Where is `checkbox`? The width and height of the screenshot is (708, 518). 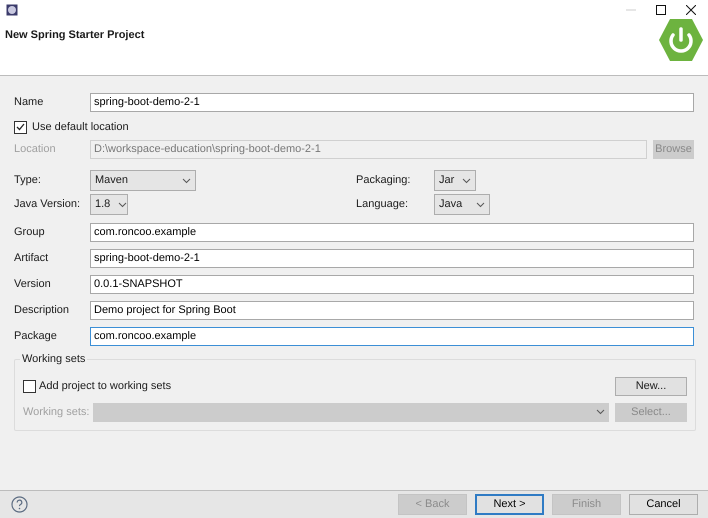 checkbox is located at coordinates (20, 127).